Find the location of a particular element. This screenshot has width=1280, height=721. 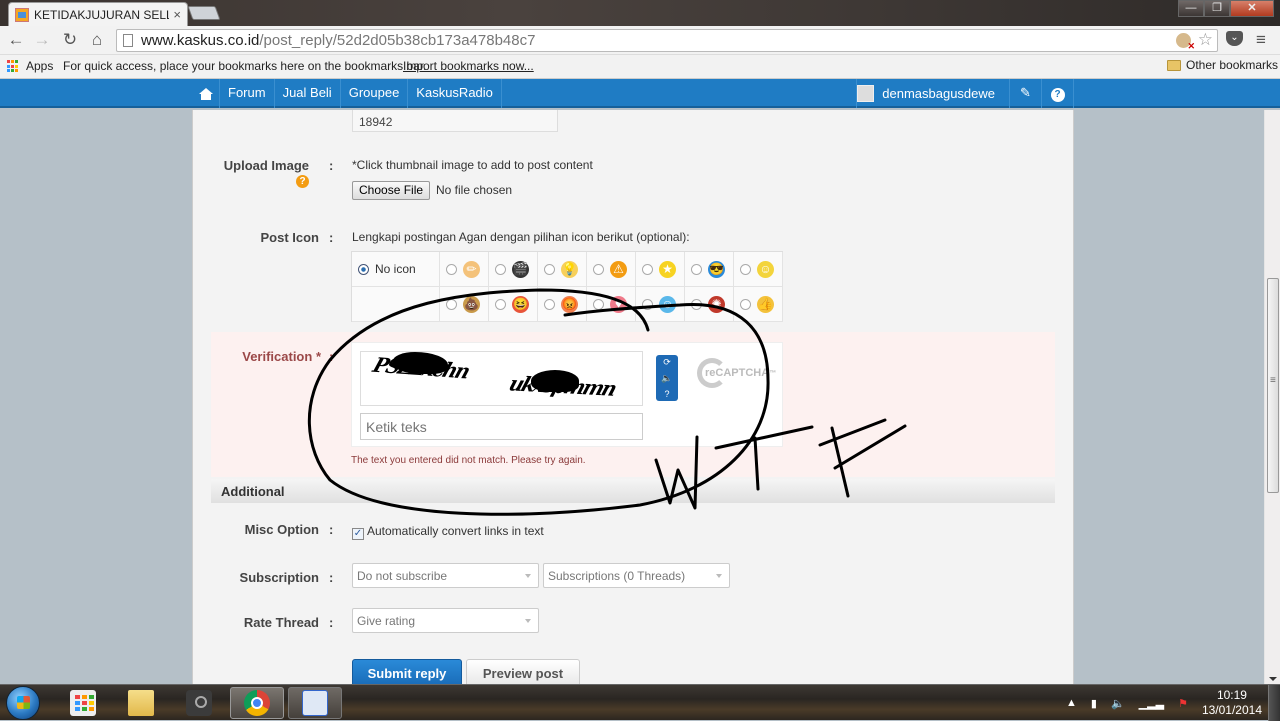

tab-title: KETIDAKJUJURAN SELLER is located at coordinates (102, 14).